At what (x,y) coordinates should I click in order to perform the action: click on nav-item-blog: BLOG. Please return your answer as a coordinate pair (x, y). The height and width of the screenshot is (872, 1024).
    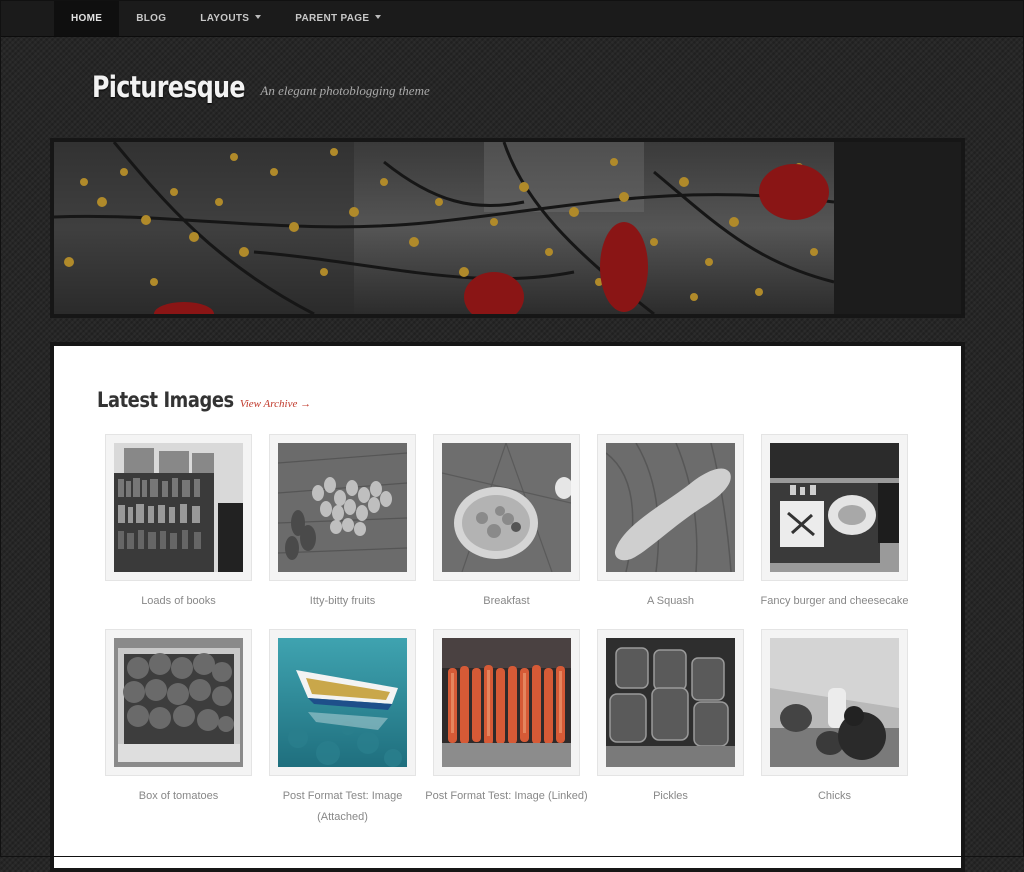
    Looking at the image, I should click on (151, 18).